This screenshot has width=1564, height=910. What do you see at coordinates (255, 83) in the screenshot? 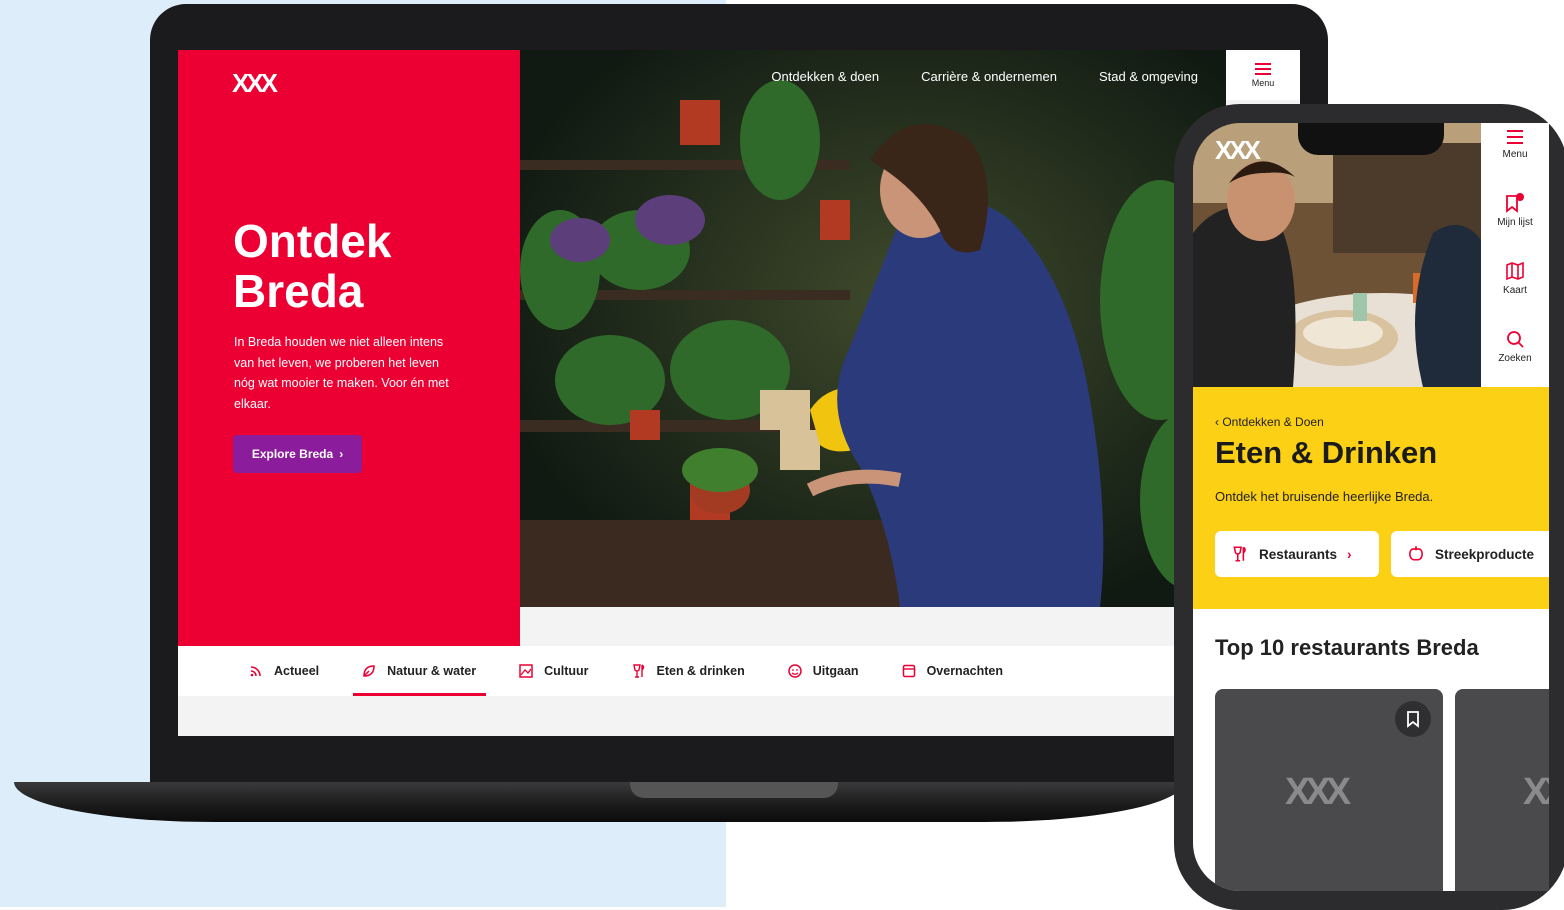
I see `site-logo: XXX` at bounding box center [255, 83].